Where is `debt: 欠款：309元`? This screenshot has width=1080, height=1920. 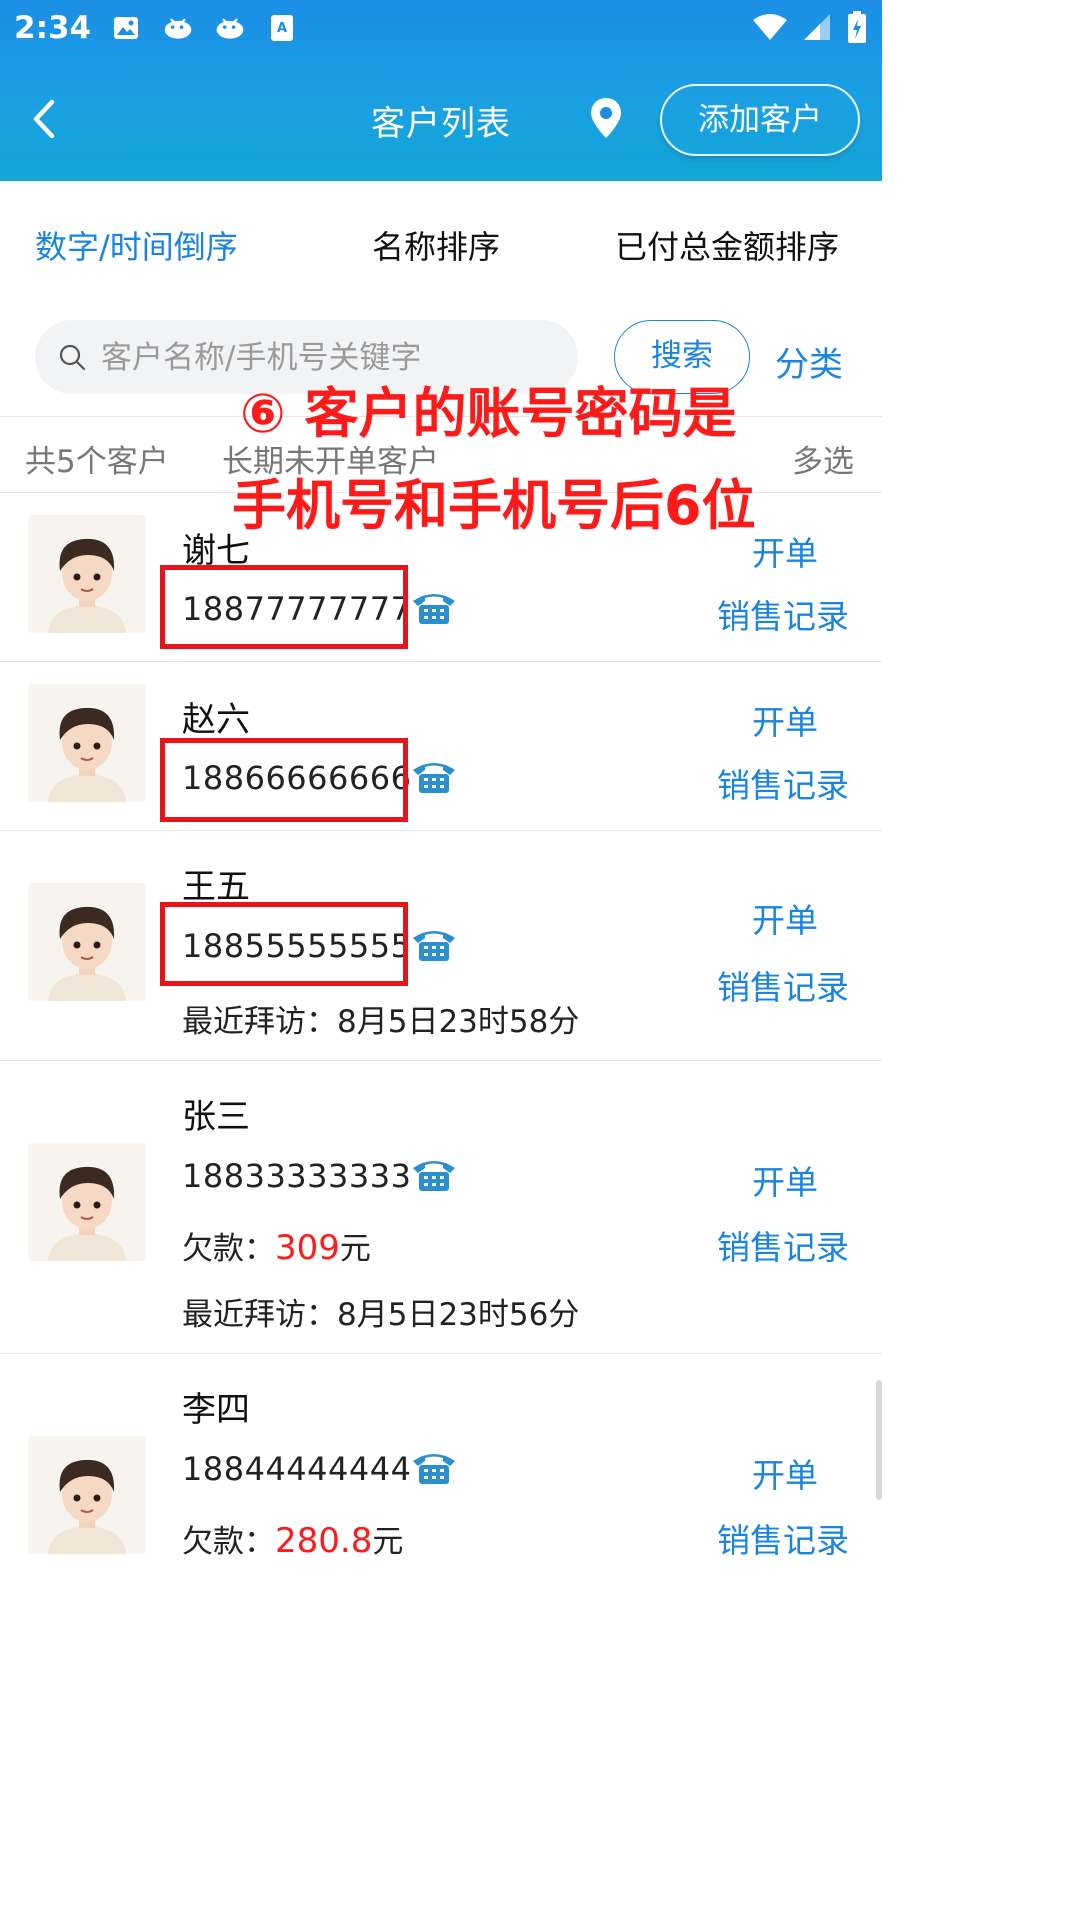 debt: 欠款：309元 is located at coordinates (276, 1245).